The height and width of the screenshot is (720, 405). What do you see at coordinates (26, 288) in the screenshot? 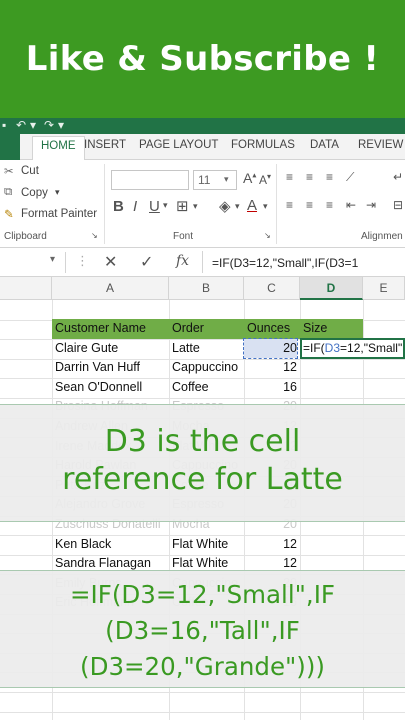
I see `select-all-corner` at bounding box center [26, 288].